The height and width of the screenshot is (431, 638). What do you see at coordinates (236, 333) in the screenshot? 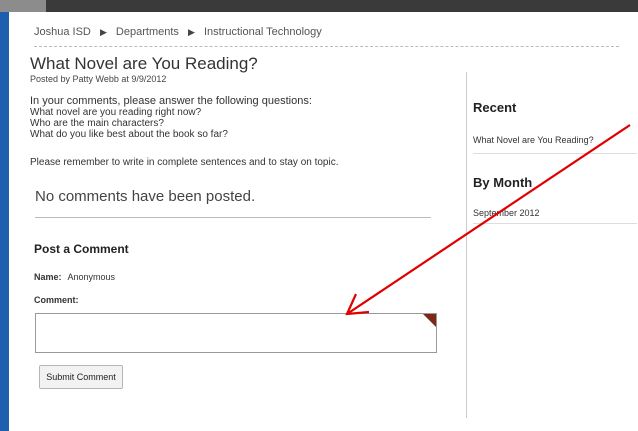
I see `comment-textarea` at bounding box center [236, 333].